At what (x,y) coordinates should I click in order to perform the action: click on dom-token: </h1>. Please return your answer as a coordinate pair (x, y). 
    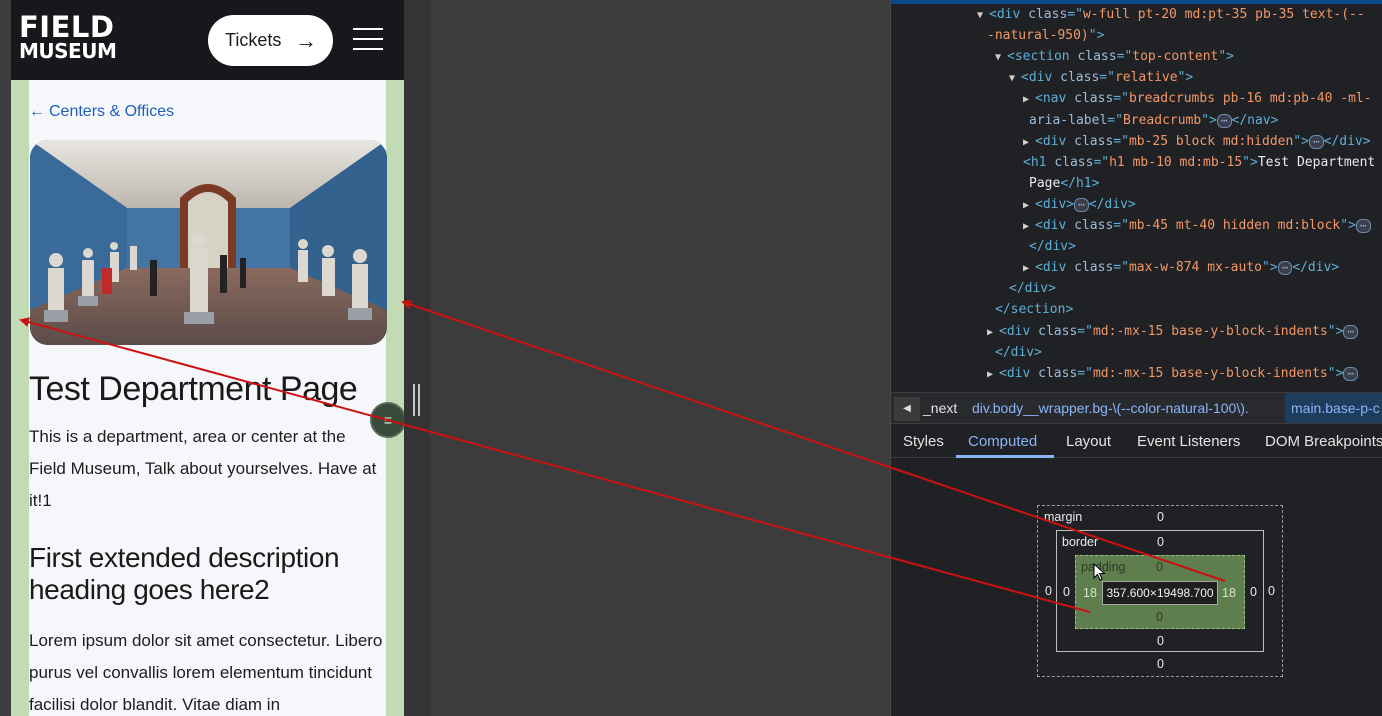
    Looking at the image, I should click on (1080, 183).